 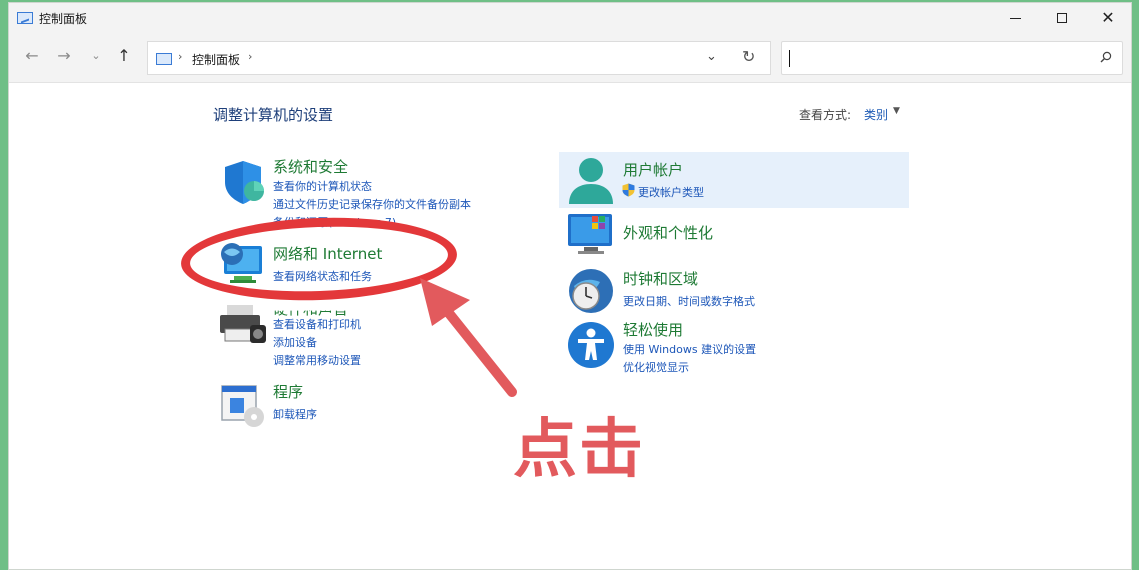 I want to click on back-button: ←, so click(x=32, y=55).